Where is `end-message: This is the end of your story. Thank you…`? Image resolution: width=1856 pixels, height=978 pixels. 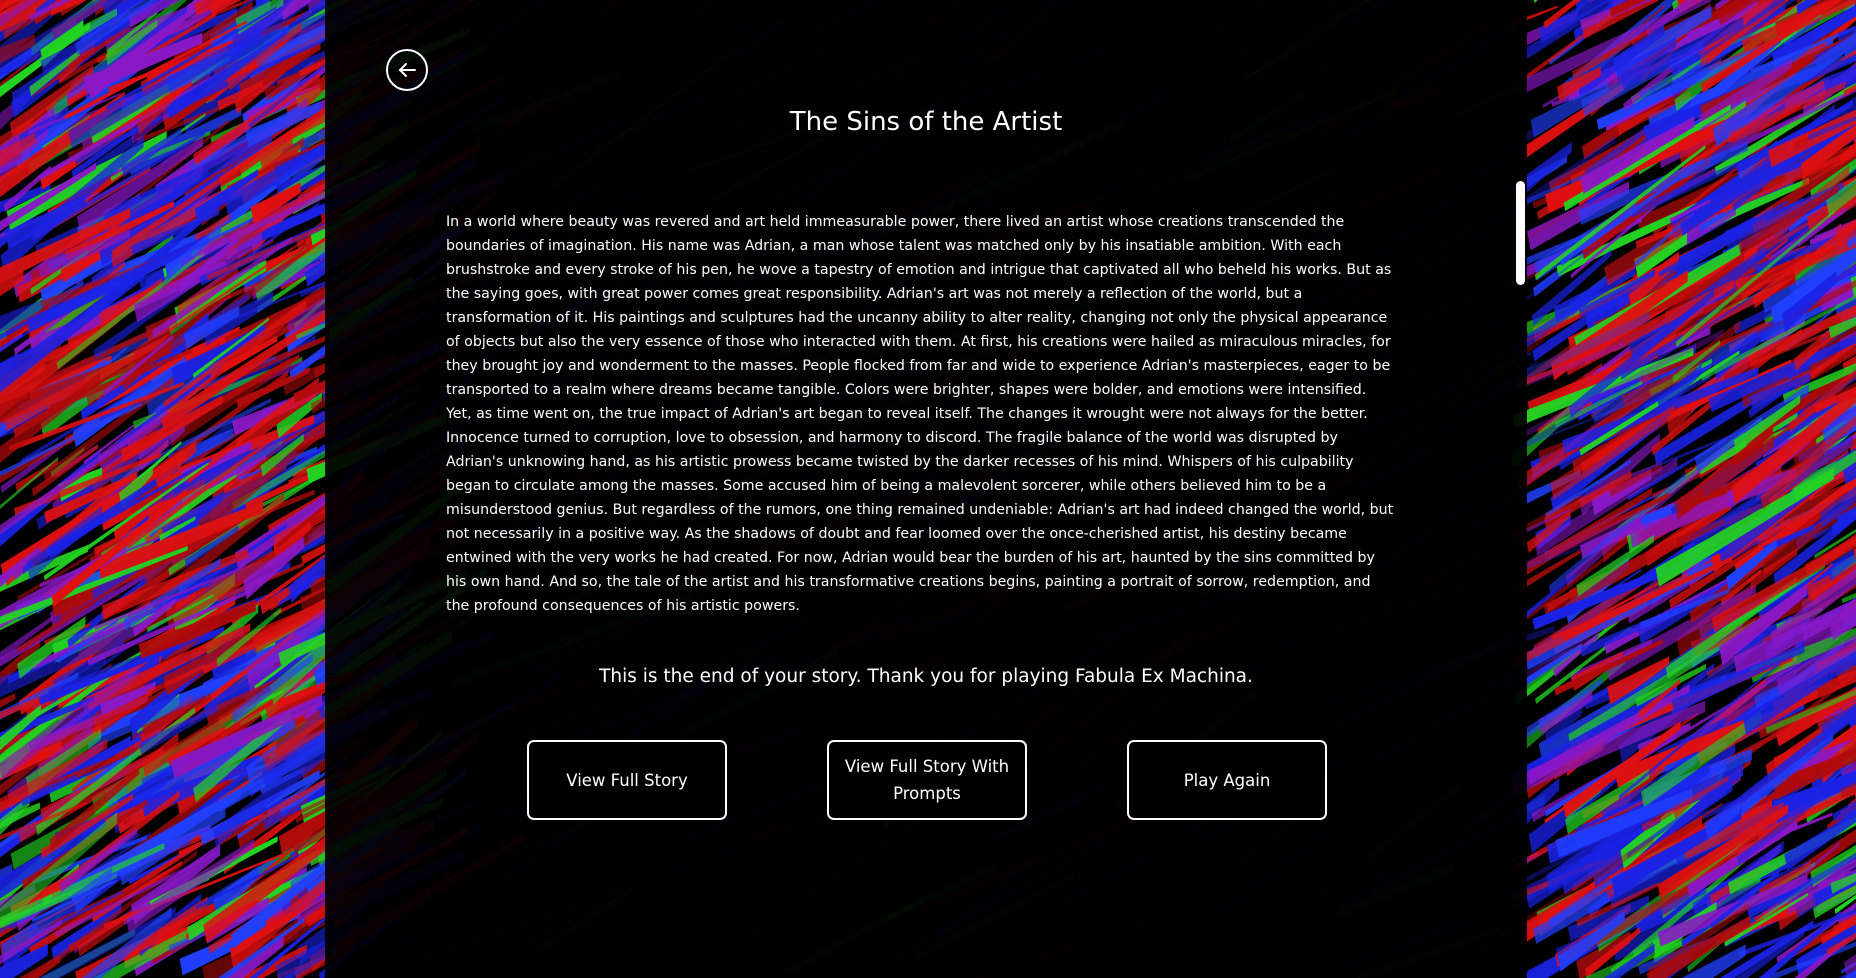 end-message: This is the end of your story. Thank you… is located at coordinates (926, 676).